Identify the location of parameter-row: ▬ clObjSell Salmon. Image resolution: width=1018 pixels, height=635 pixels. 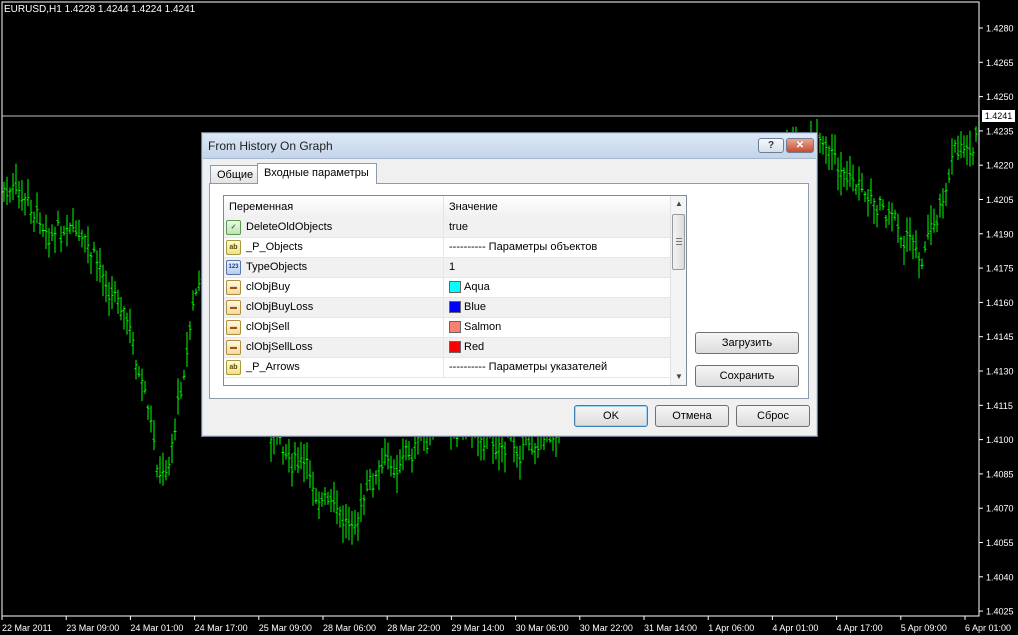
(447, 328).